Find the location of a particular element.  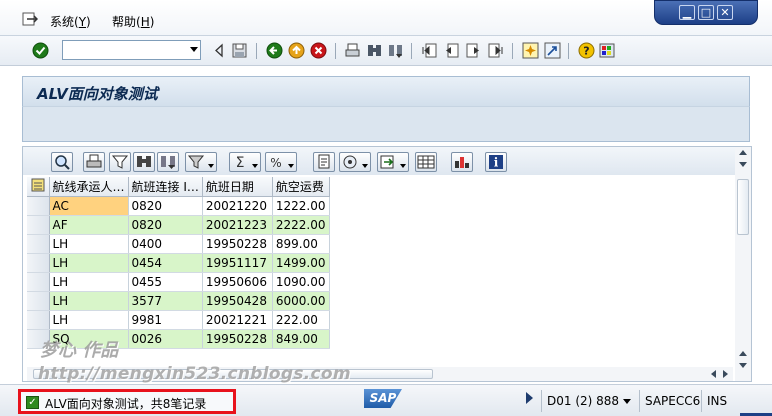

cell-airfare: 6000.00 is located at coordinates (301, 301).